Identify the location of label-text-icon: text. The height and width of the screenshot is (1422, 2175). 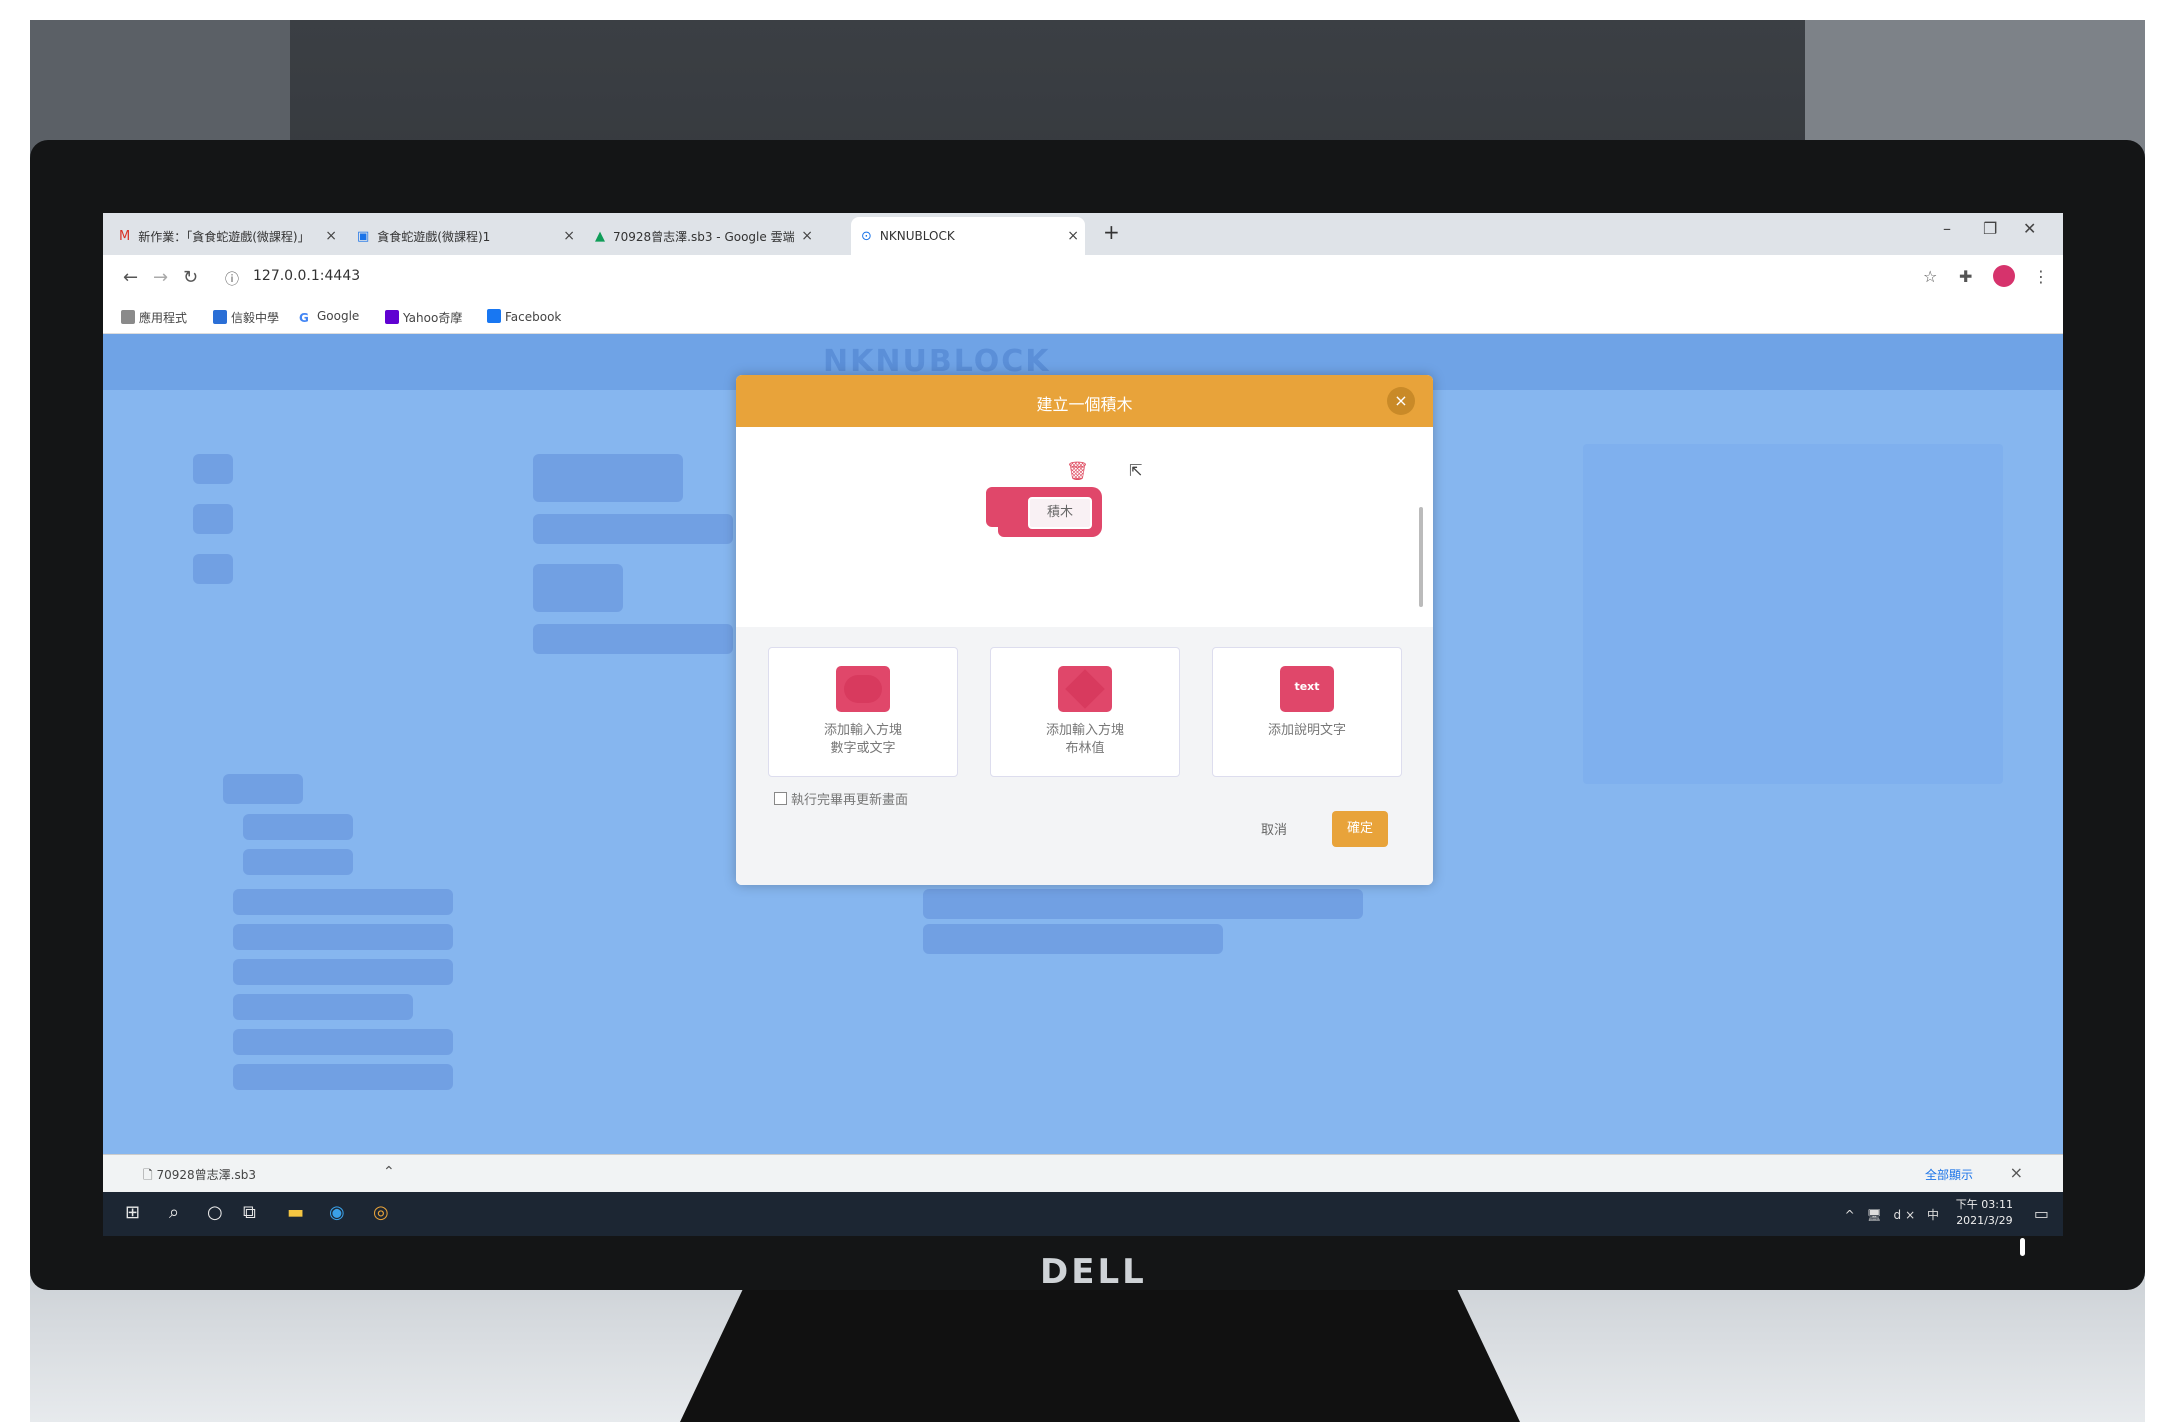
(1307, 689).